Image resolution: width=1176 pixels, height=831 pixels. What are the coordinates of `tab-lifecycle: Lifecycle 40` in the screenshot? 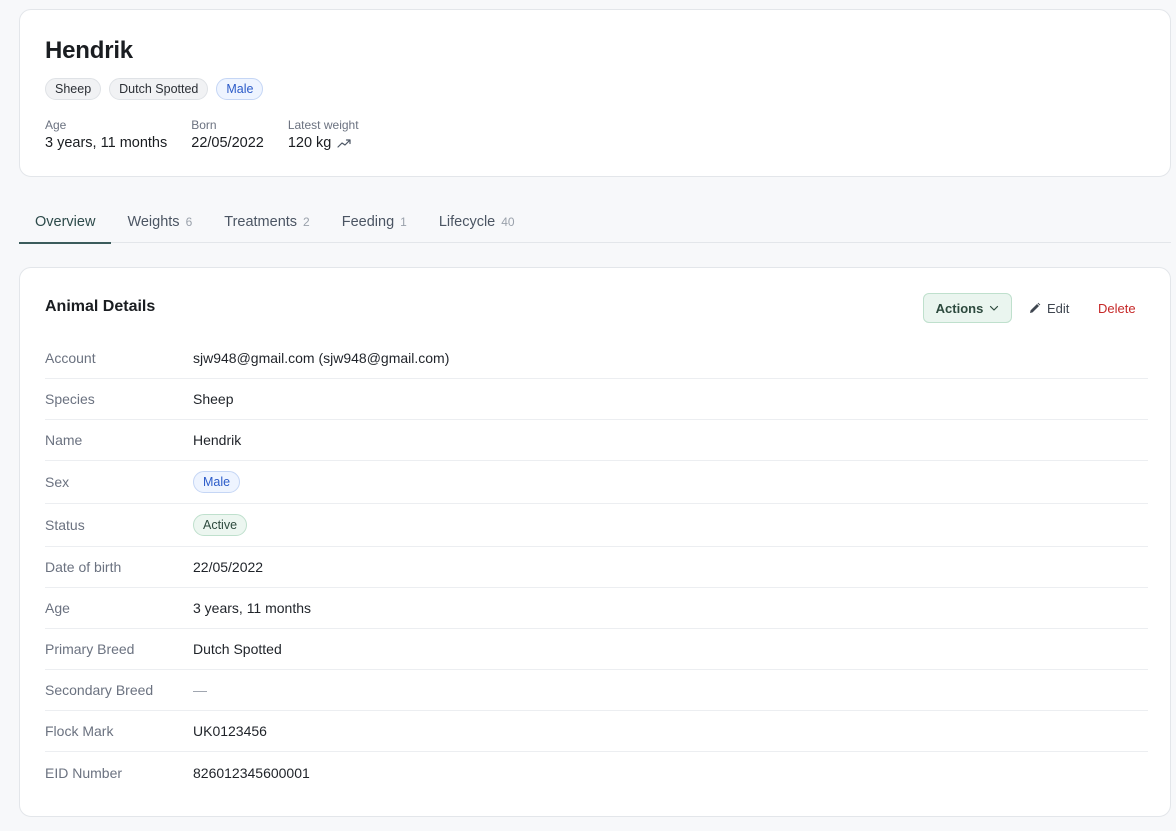 It's located at (477, 221).